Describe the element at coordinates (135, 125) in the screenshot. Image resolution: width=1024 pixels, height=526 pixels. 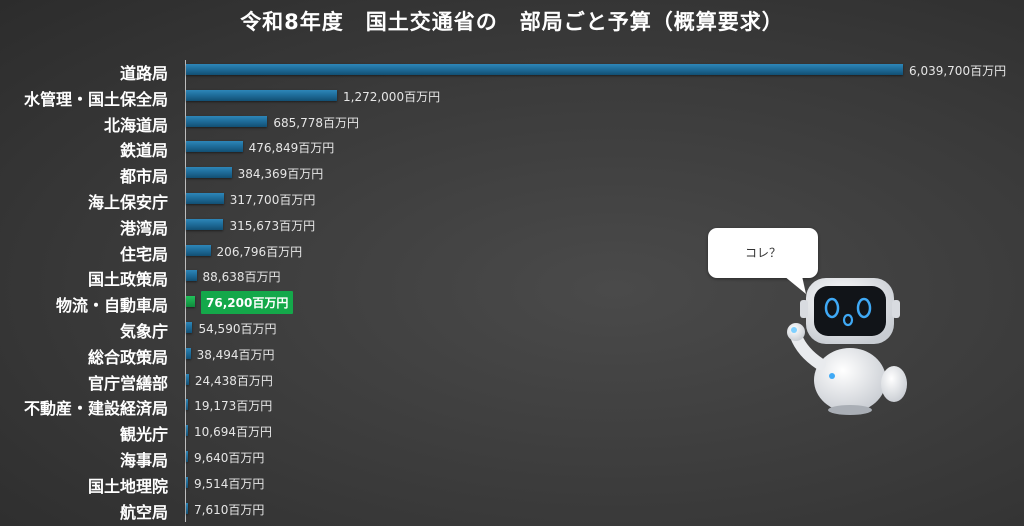
I see `category-label: 北海道局` at that location.